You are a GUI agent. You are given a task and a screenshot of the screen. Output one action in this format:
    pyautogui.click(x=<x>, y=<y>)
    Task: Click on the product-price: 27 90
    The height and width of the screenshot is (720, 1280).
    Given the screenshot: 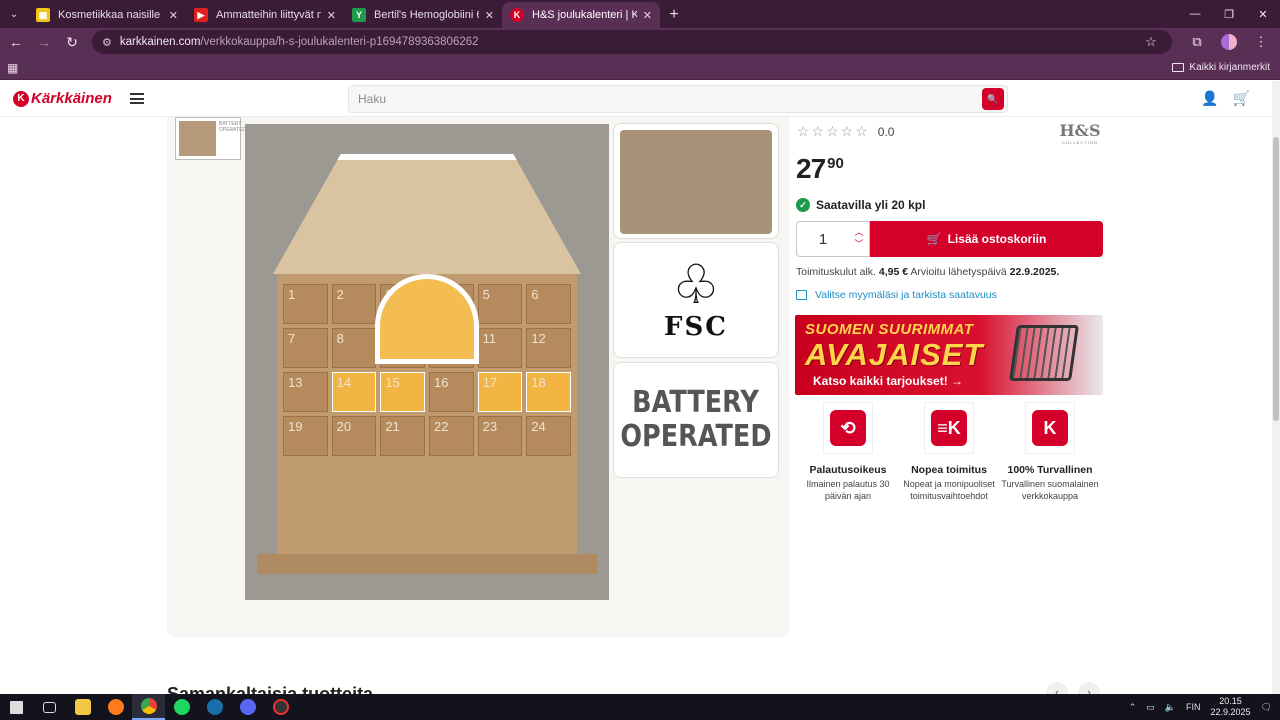 What is the action you would take?
    pyautogui.click(x=820, y=169)
    